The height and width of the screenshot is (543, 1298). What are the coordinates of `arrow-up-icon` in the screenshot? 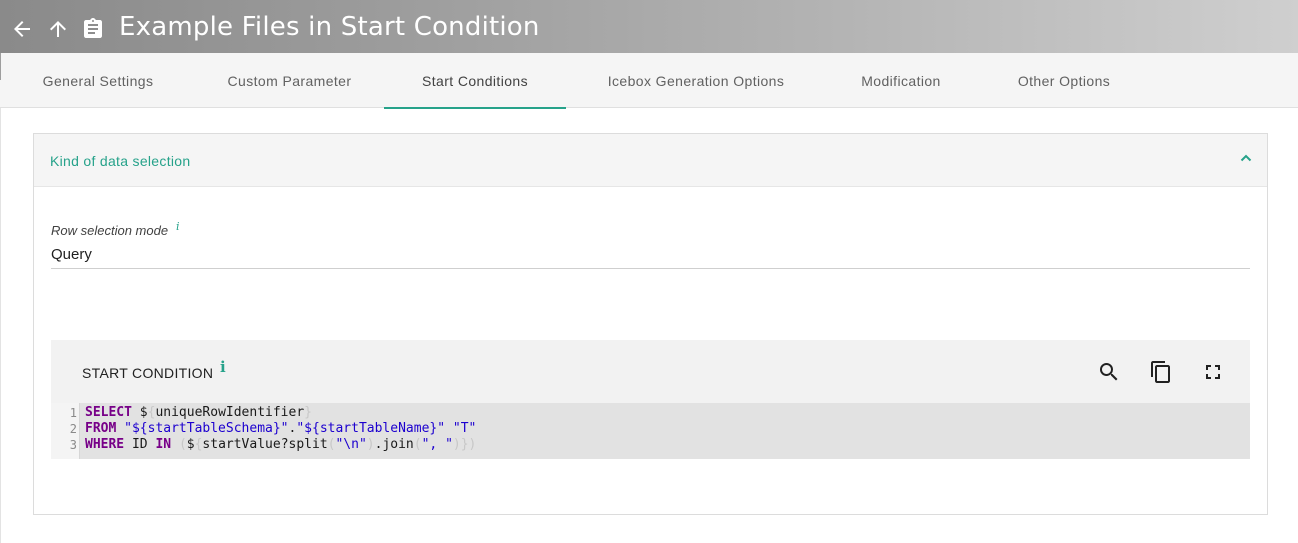 It's located at (58, 29).